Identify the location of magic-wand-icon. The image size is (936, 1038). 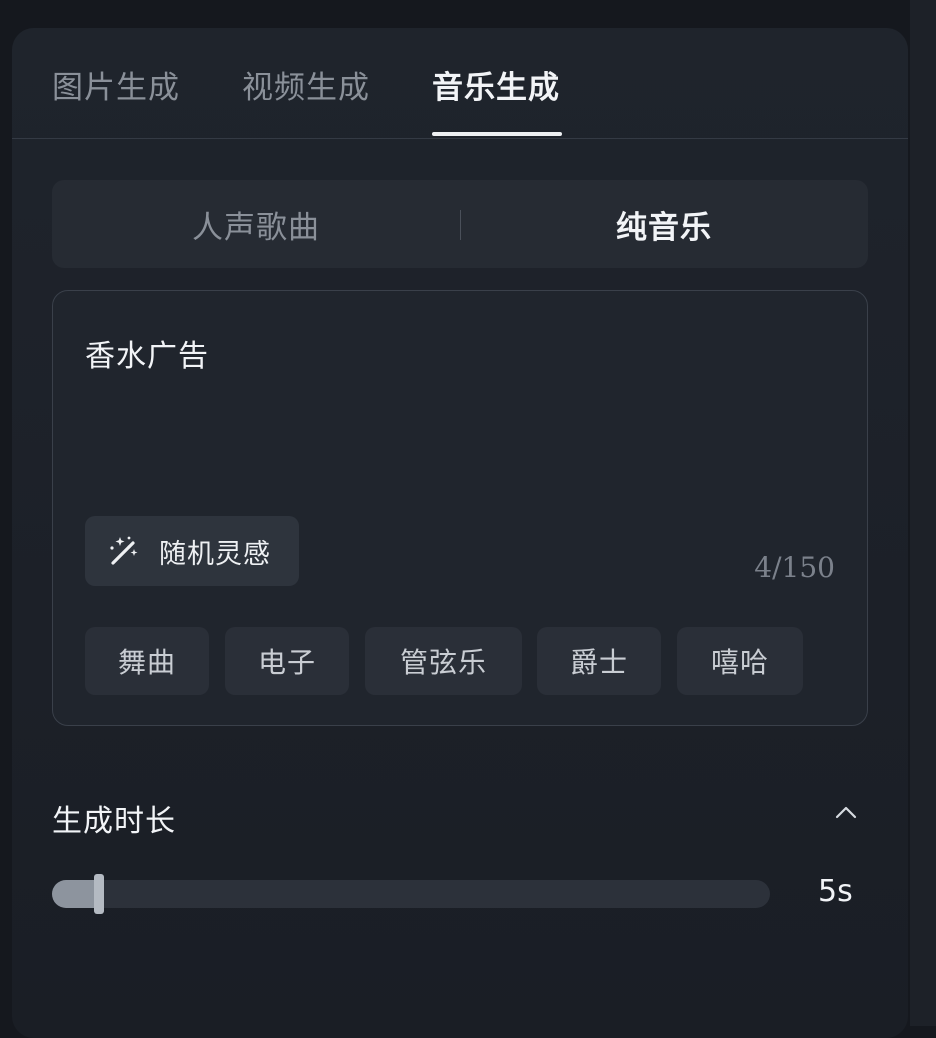
(124, 550).